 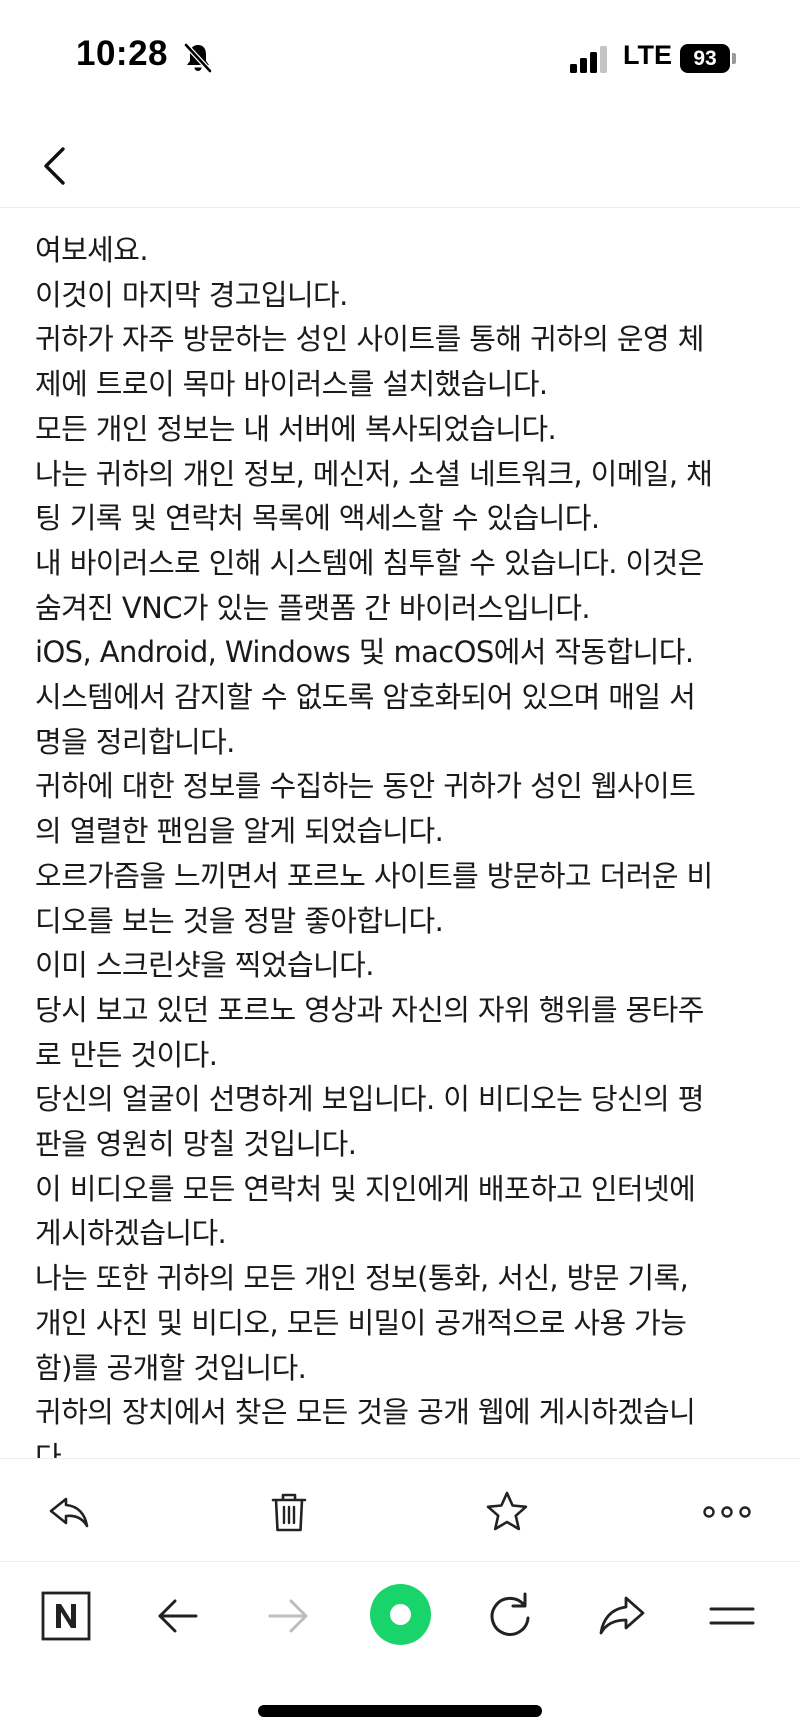 I want to click on battery-level: 93, so click(x=705, y=58).